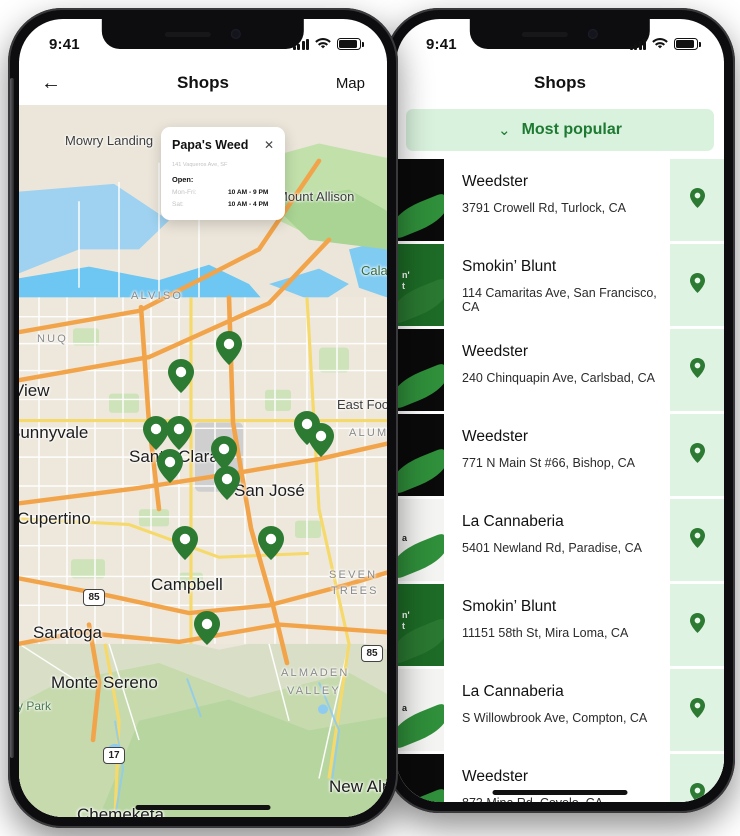  I want to click on shop-list-item: Weedster 240 Chinquapin Ave, Carlsbad, CA, so click(560, 370).